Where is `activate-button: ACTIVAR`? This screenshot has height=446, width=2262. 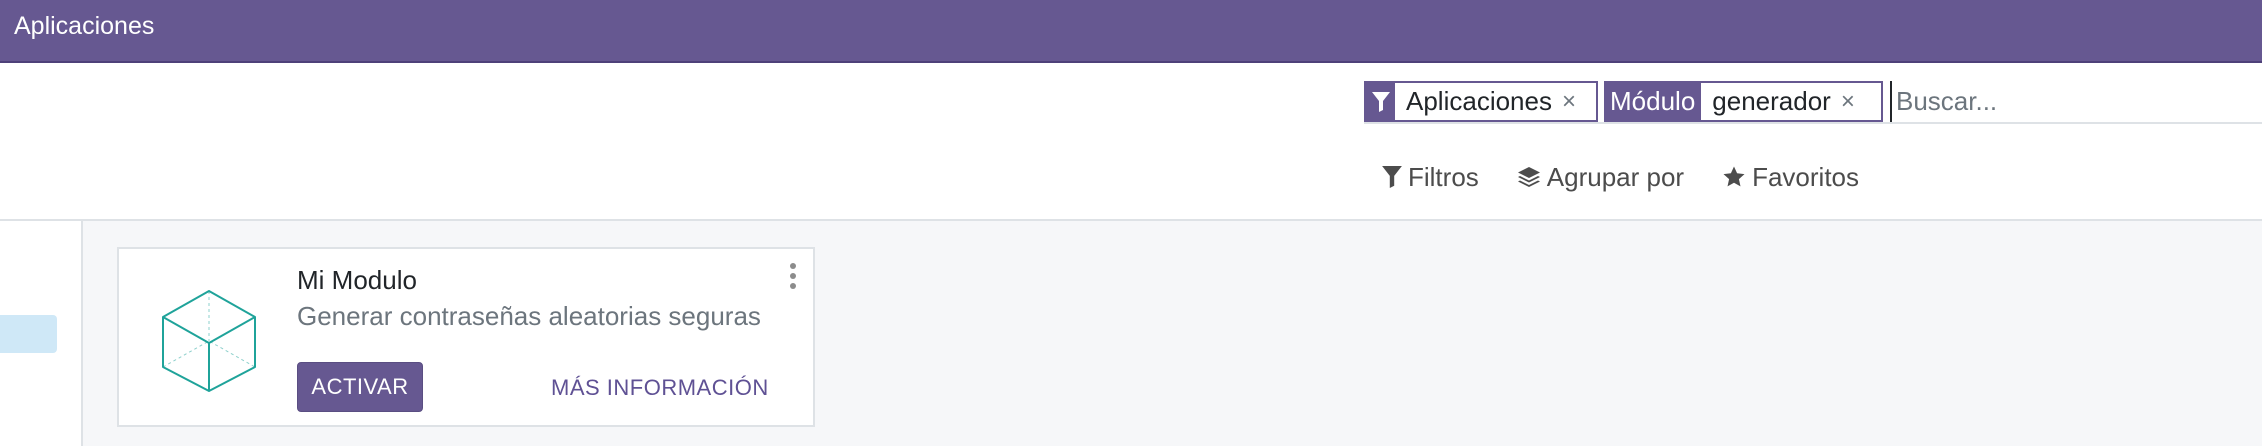 activate-button: ACTIVAR is located at coordinates (360, 387).